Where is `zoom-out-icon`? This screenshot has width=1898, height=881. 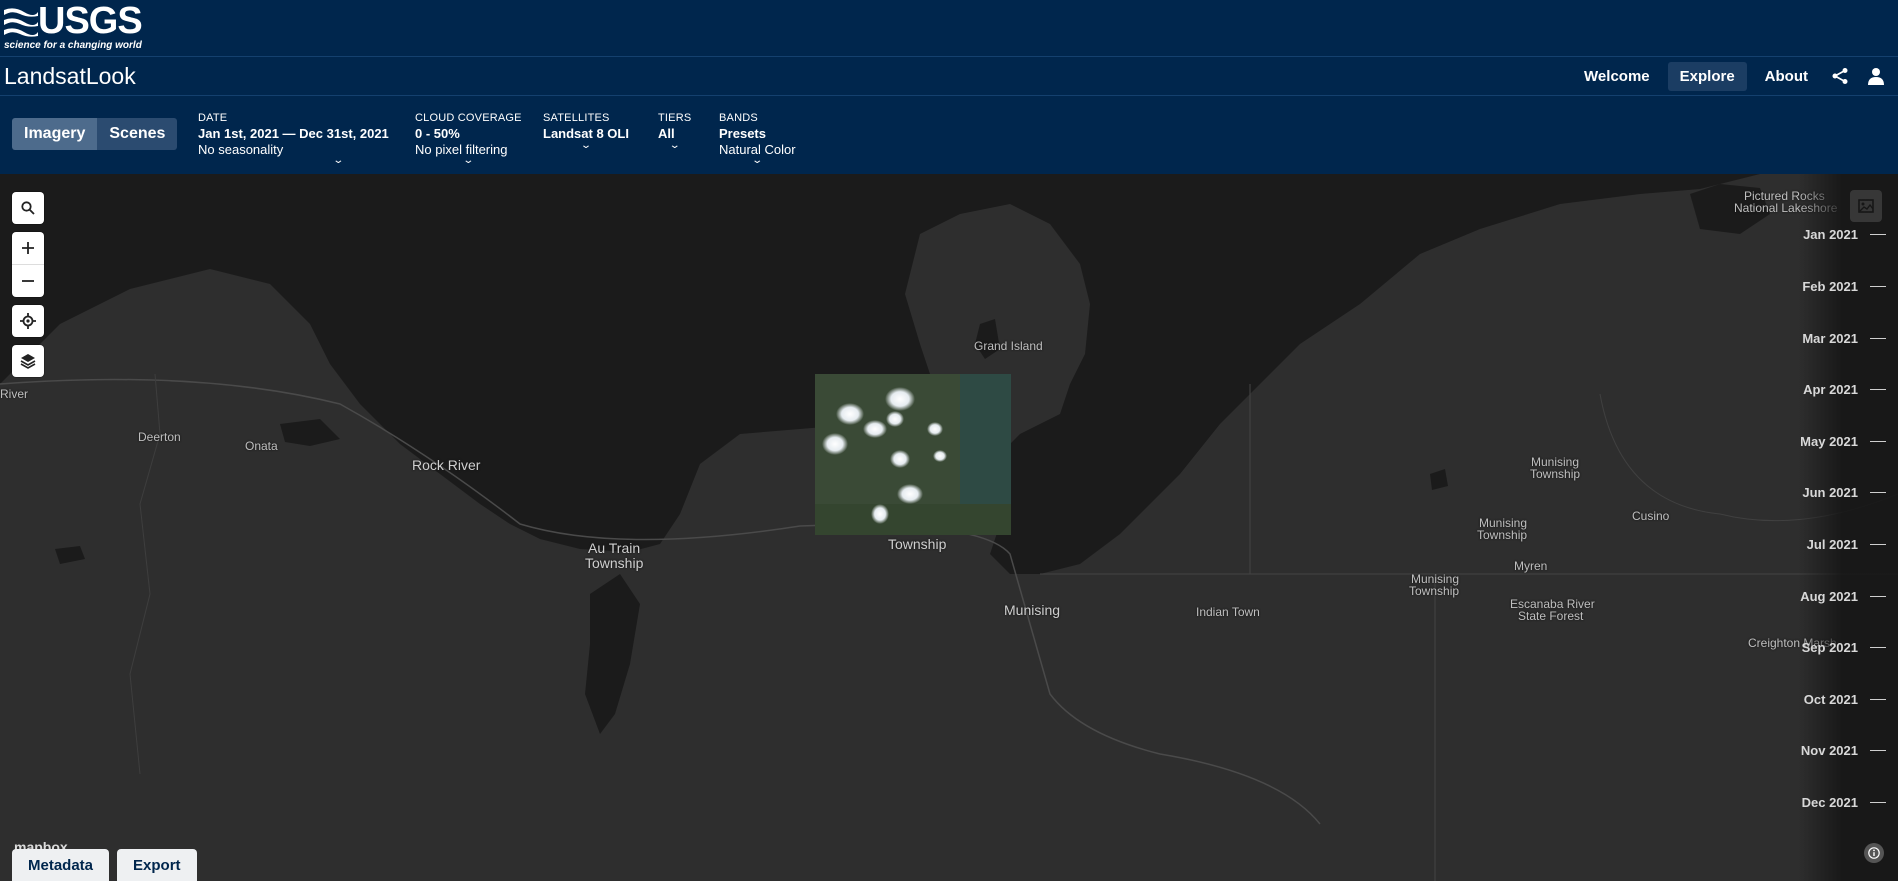 zoom-out-icon is located at coordinates (28, 280).